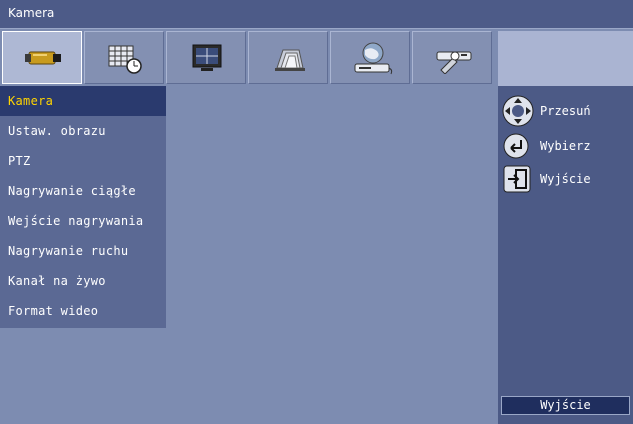  I want to click on hint-move: Przesuń, so click(546, 111).